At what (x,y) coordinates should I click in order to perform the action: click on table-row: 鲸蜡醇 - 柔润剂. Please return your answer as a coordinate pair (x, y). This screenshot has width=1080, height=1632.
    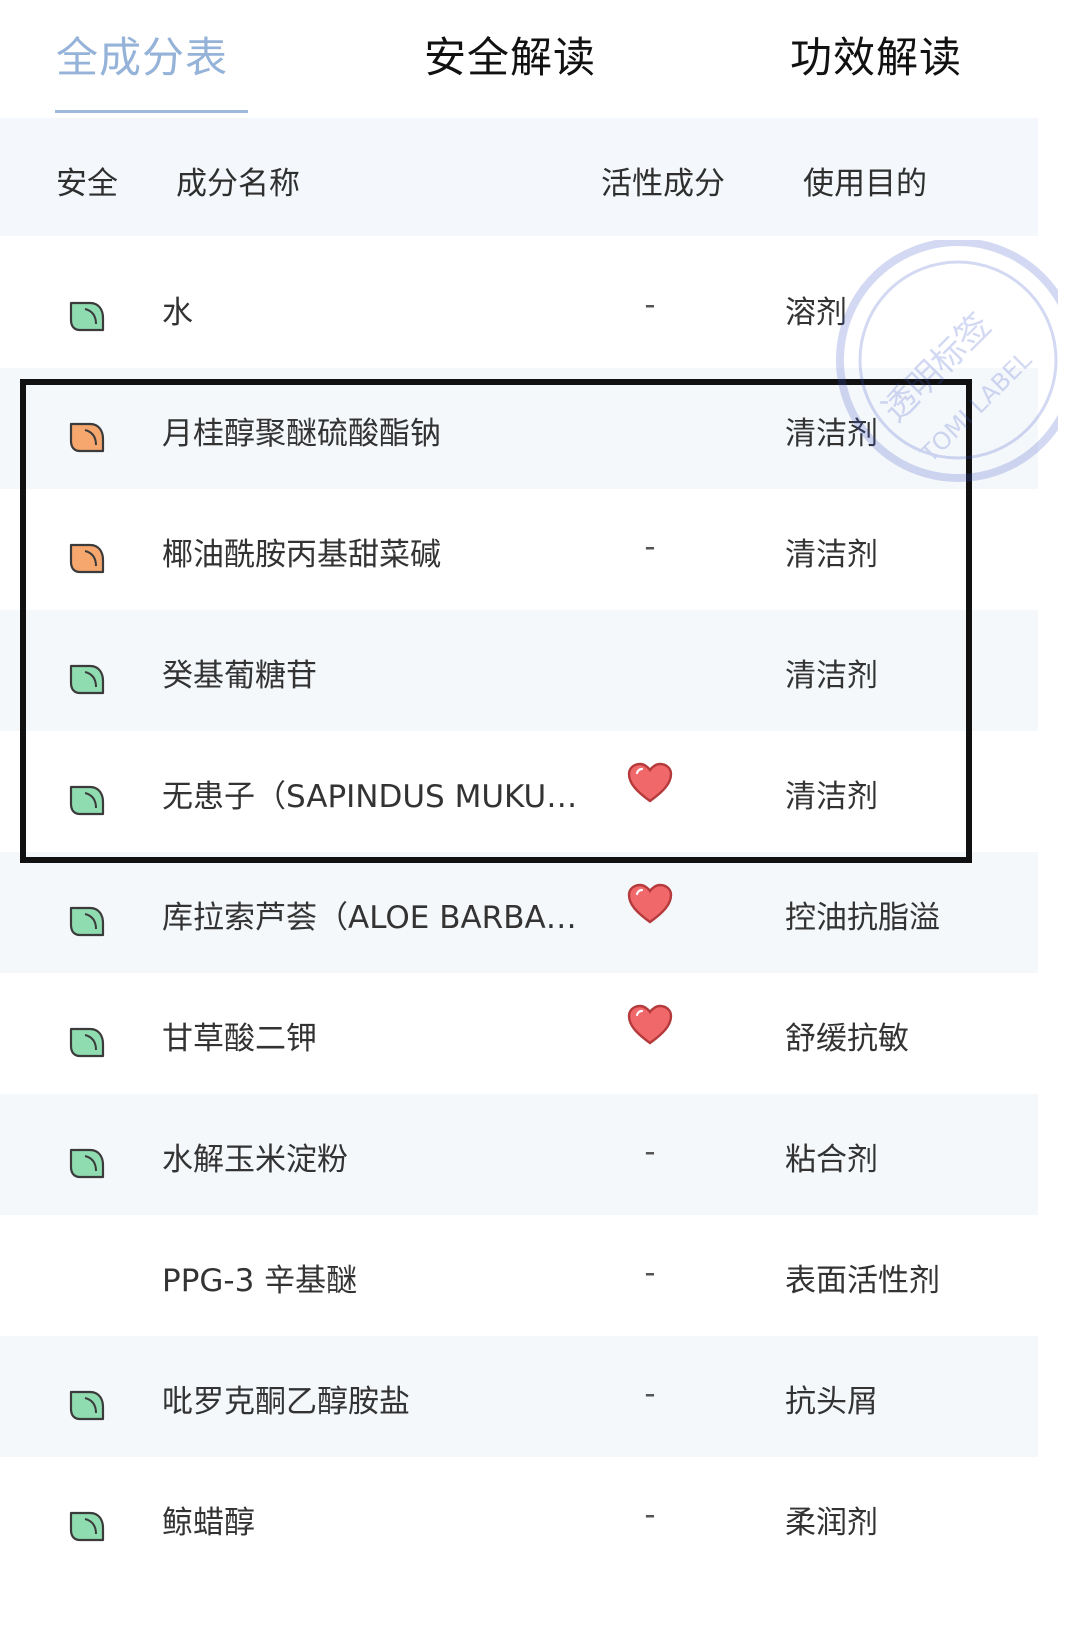
    Looking at the image, I should click on (519, 1517).